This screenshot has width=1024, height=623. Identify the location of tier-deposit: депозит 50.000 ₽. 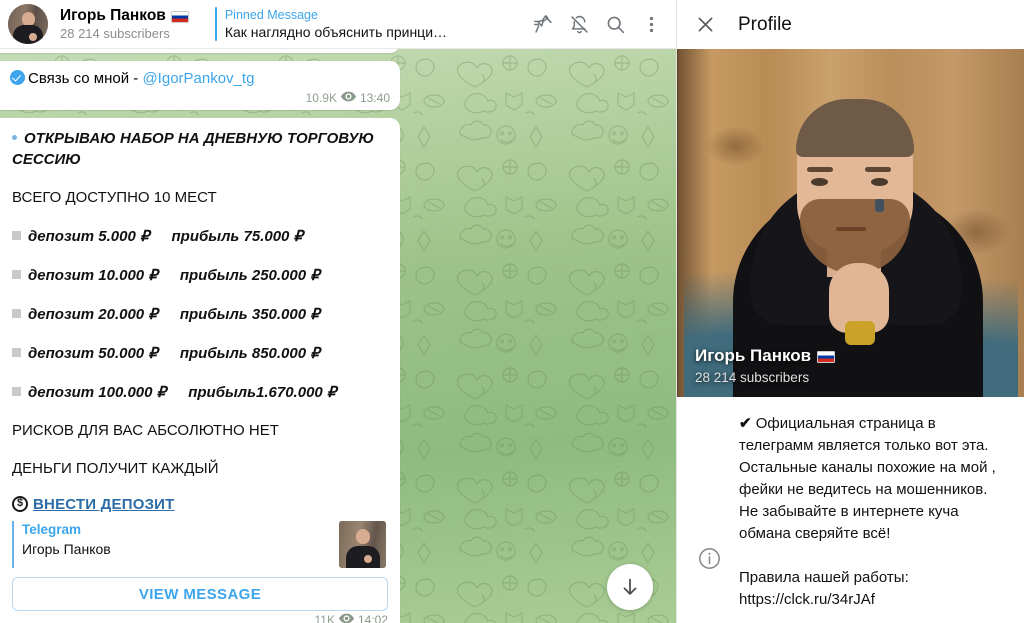
(93, 353).